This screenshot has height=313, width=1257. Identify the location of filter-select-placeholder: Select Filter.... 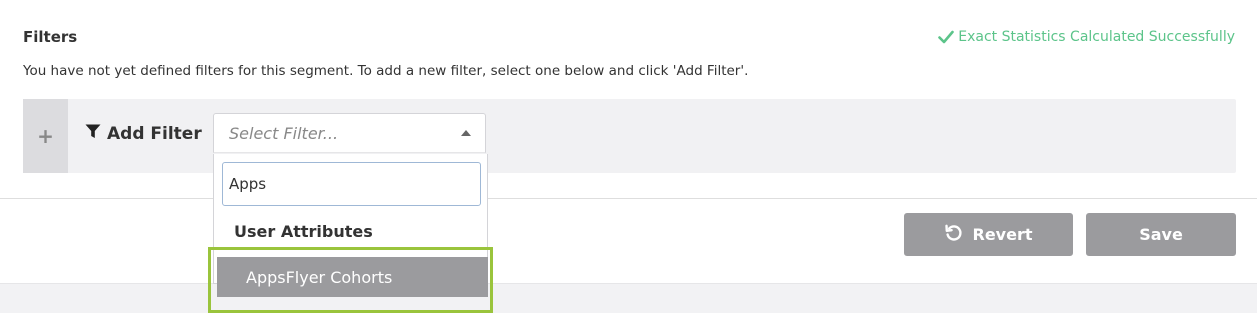
(284, 133).